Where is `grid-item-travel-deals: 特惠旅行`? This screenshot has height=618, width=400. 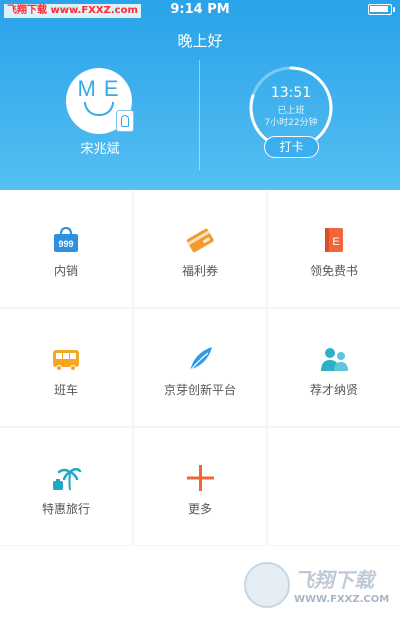
grid-item-travel-deals: 特惠旅行 is located at coordinates (66, 486).